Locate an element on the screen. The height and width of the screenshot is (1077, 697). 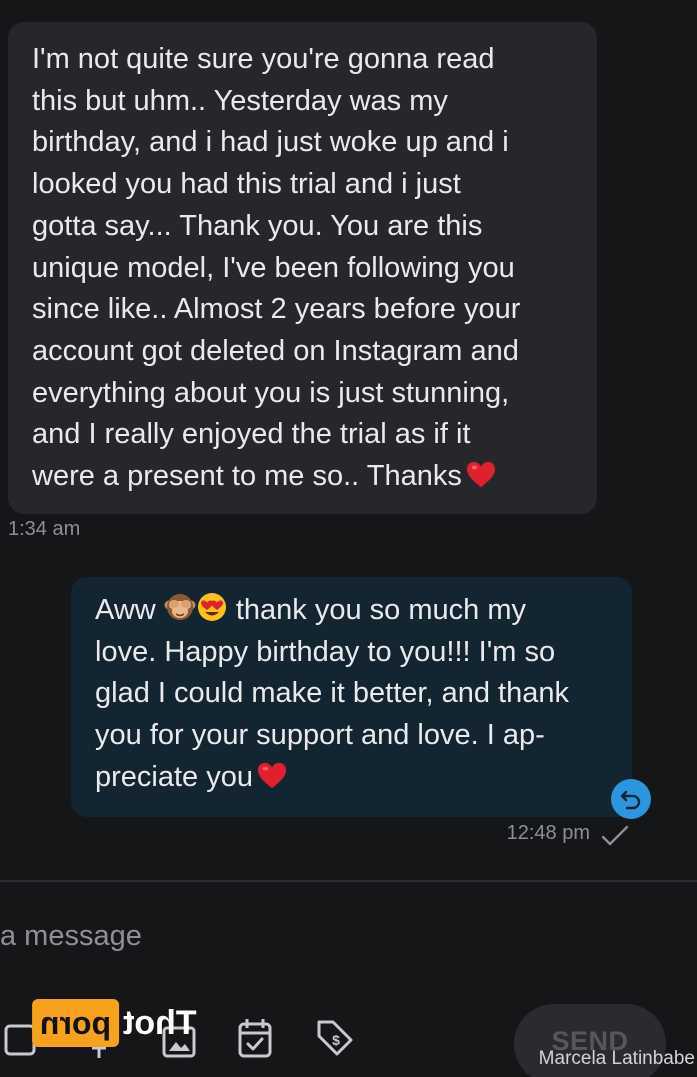
heart-eyes-face-icon is located at coordinates (211, 607).